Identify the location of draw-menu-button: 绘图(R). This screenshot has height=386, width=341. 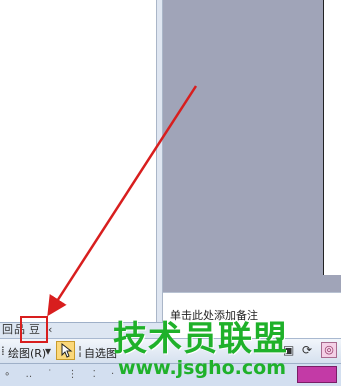
(27, 353).